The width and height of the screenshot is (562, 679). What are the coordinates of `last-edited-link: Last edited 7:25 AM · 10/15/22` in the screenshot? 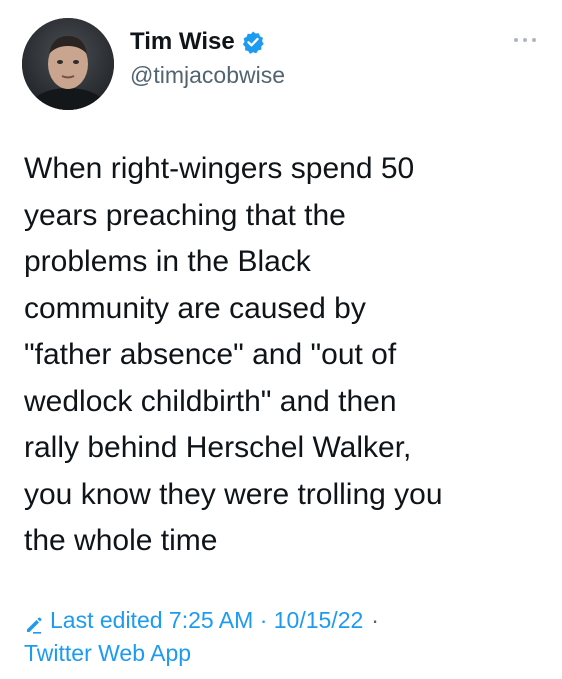 It's located at (206, 620).